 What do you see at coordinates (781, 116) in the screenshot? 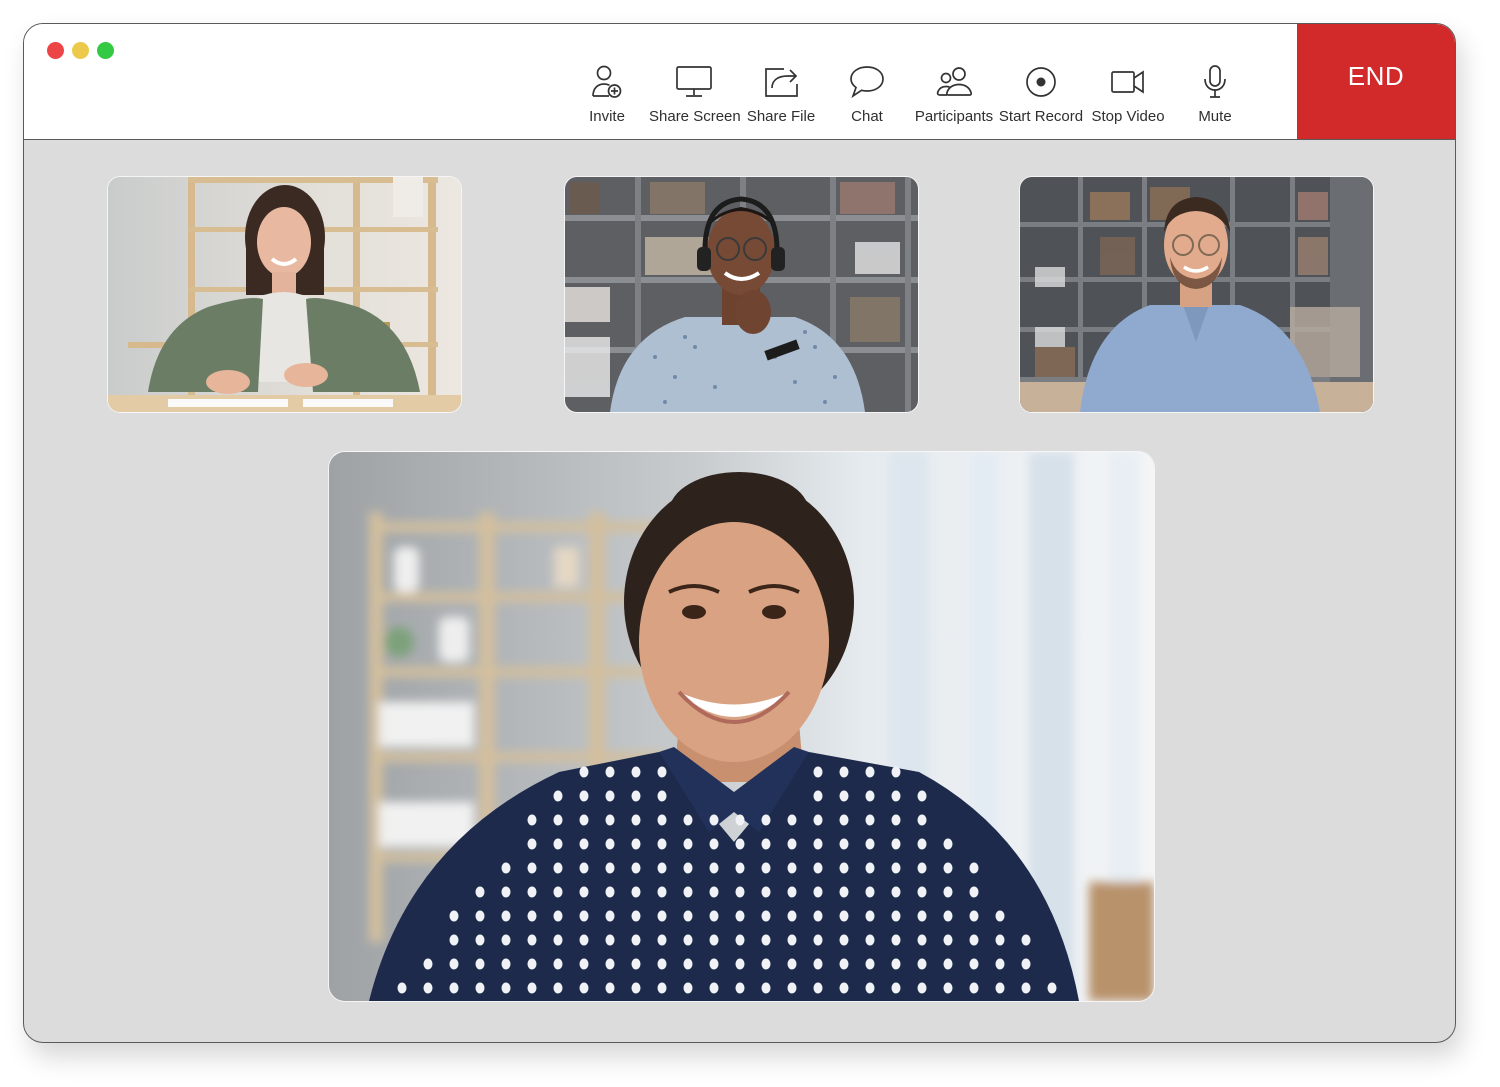
I see `share-file-label: Share File` at bounding box center [781, 116].